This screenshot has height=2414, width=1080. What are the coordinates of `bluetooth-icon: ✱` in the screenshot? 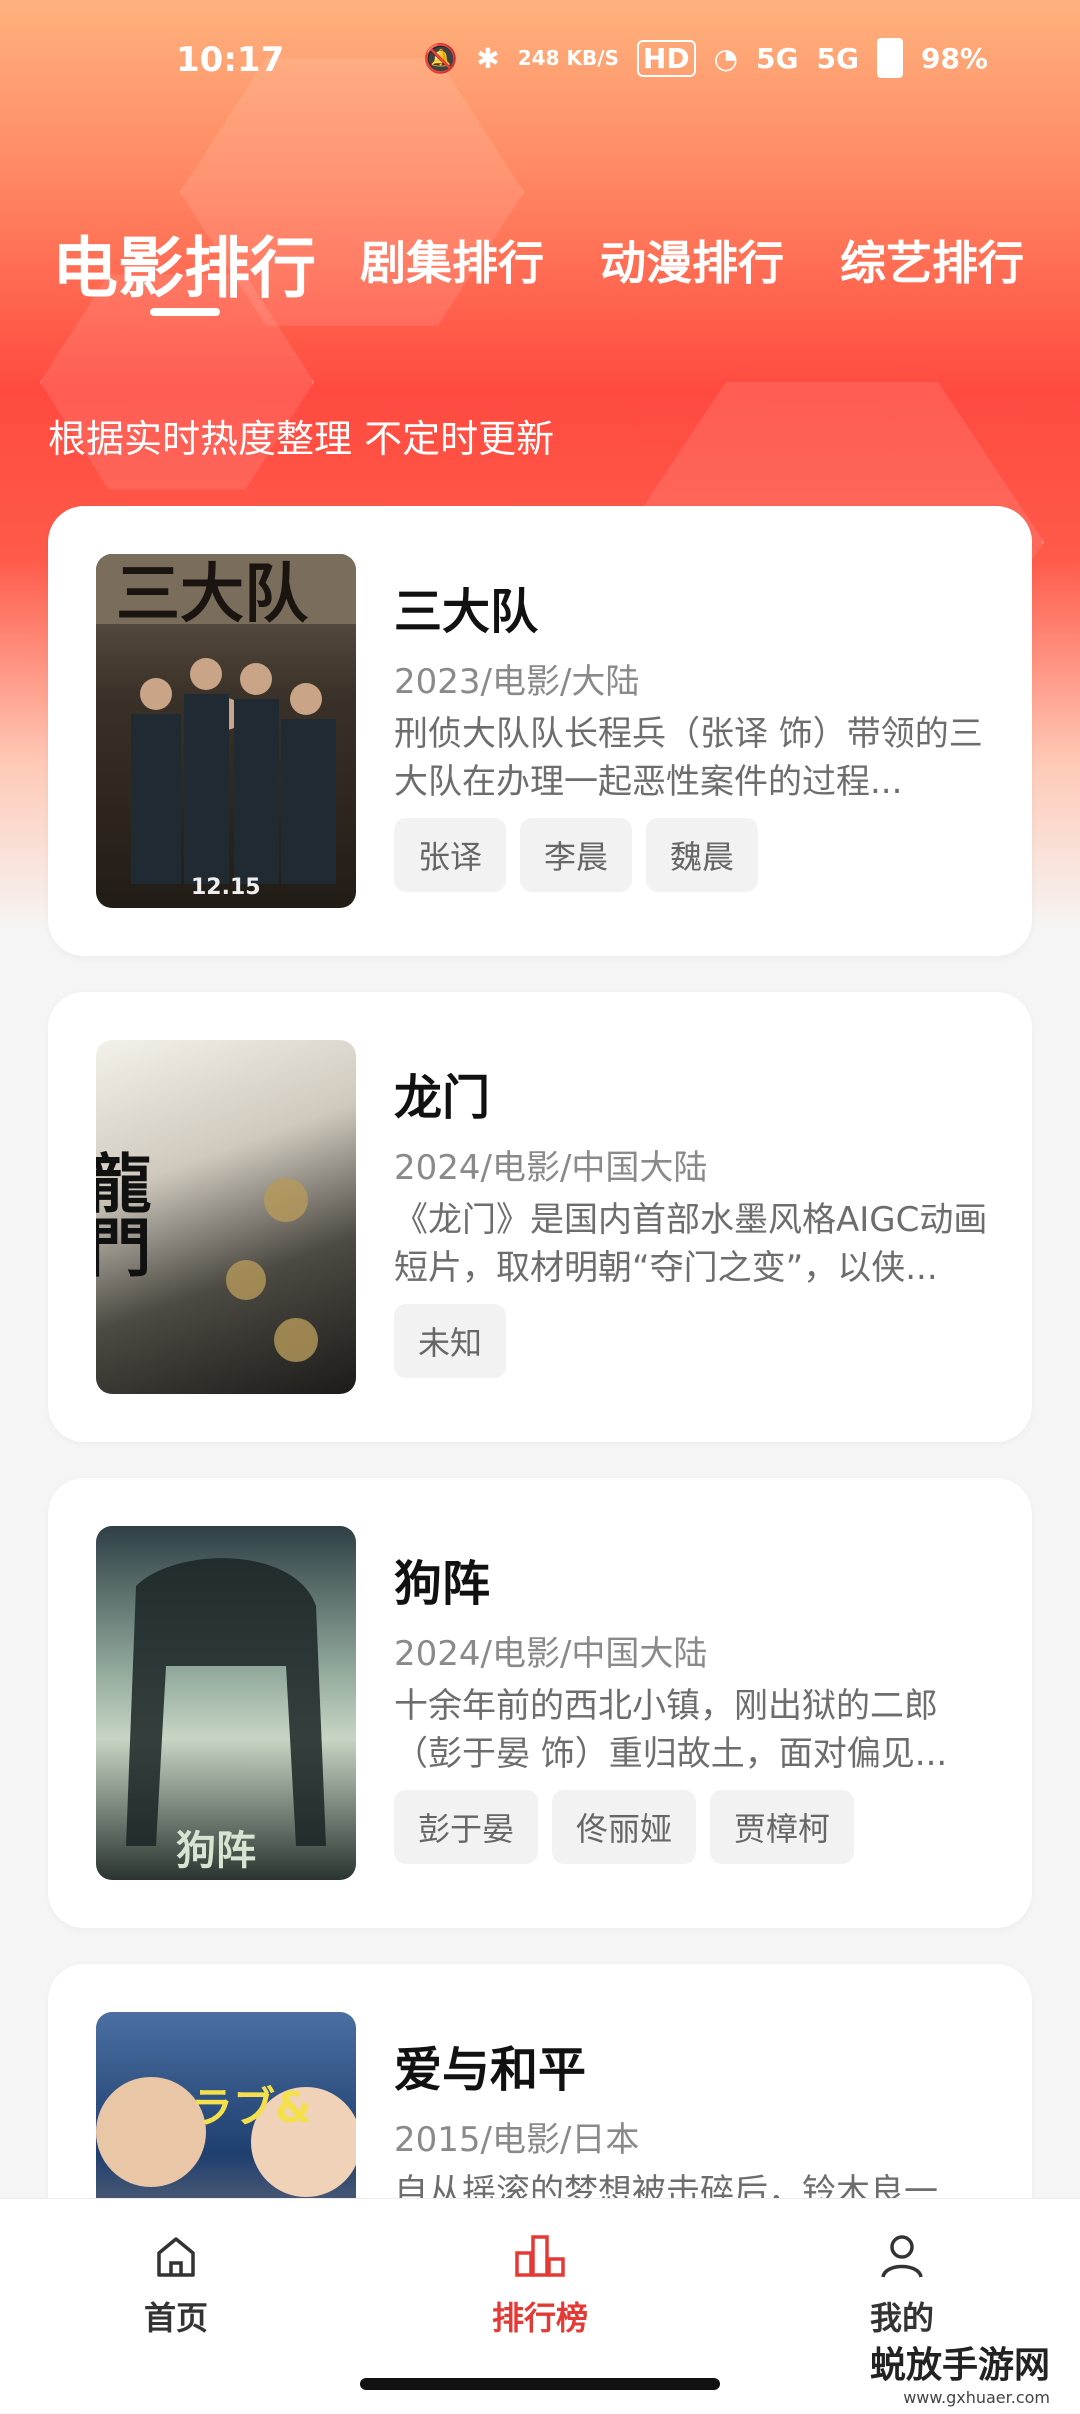 It's located at (488, 58).